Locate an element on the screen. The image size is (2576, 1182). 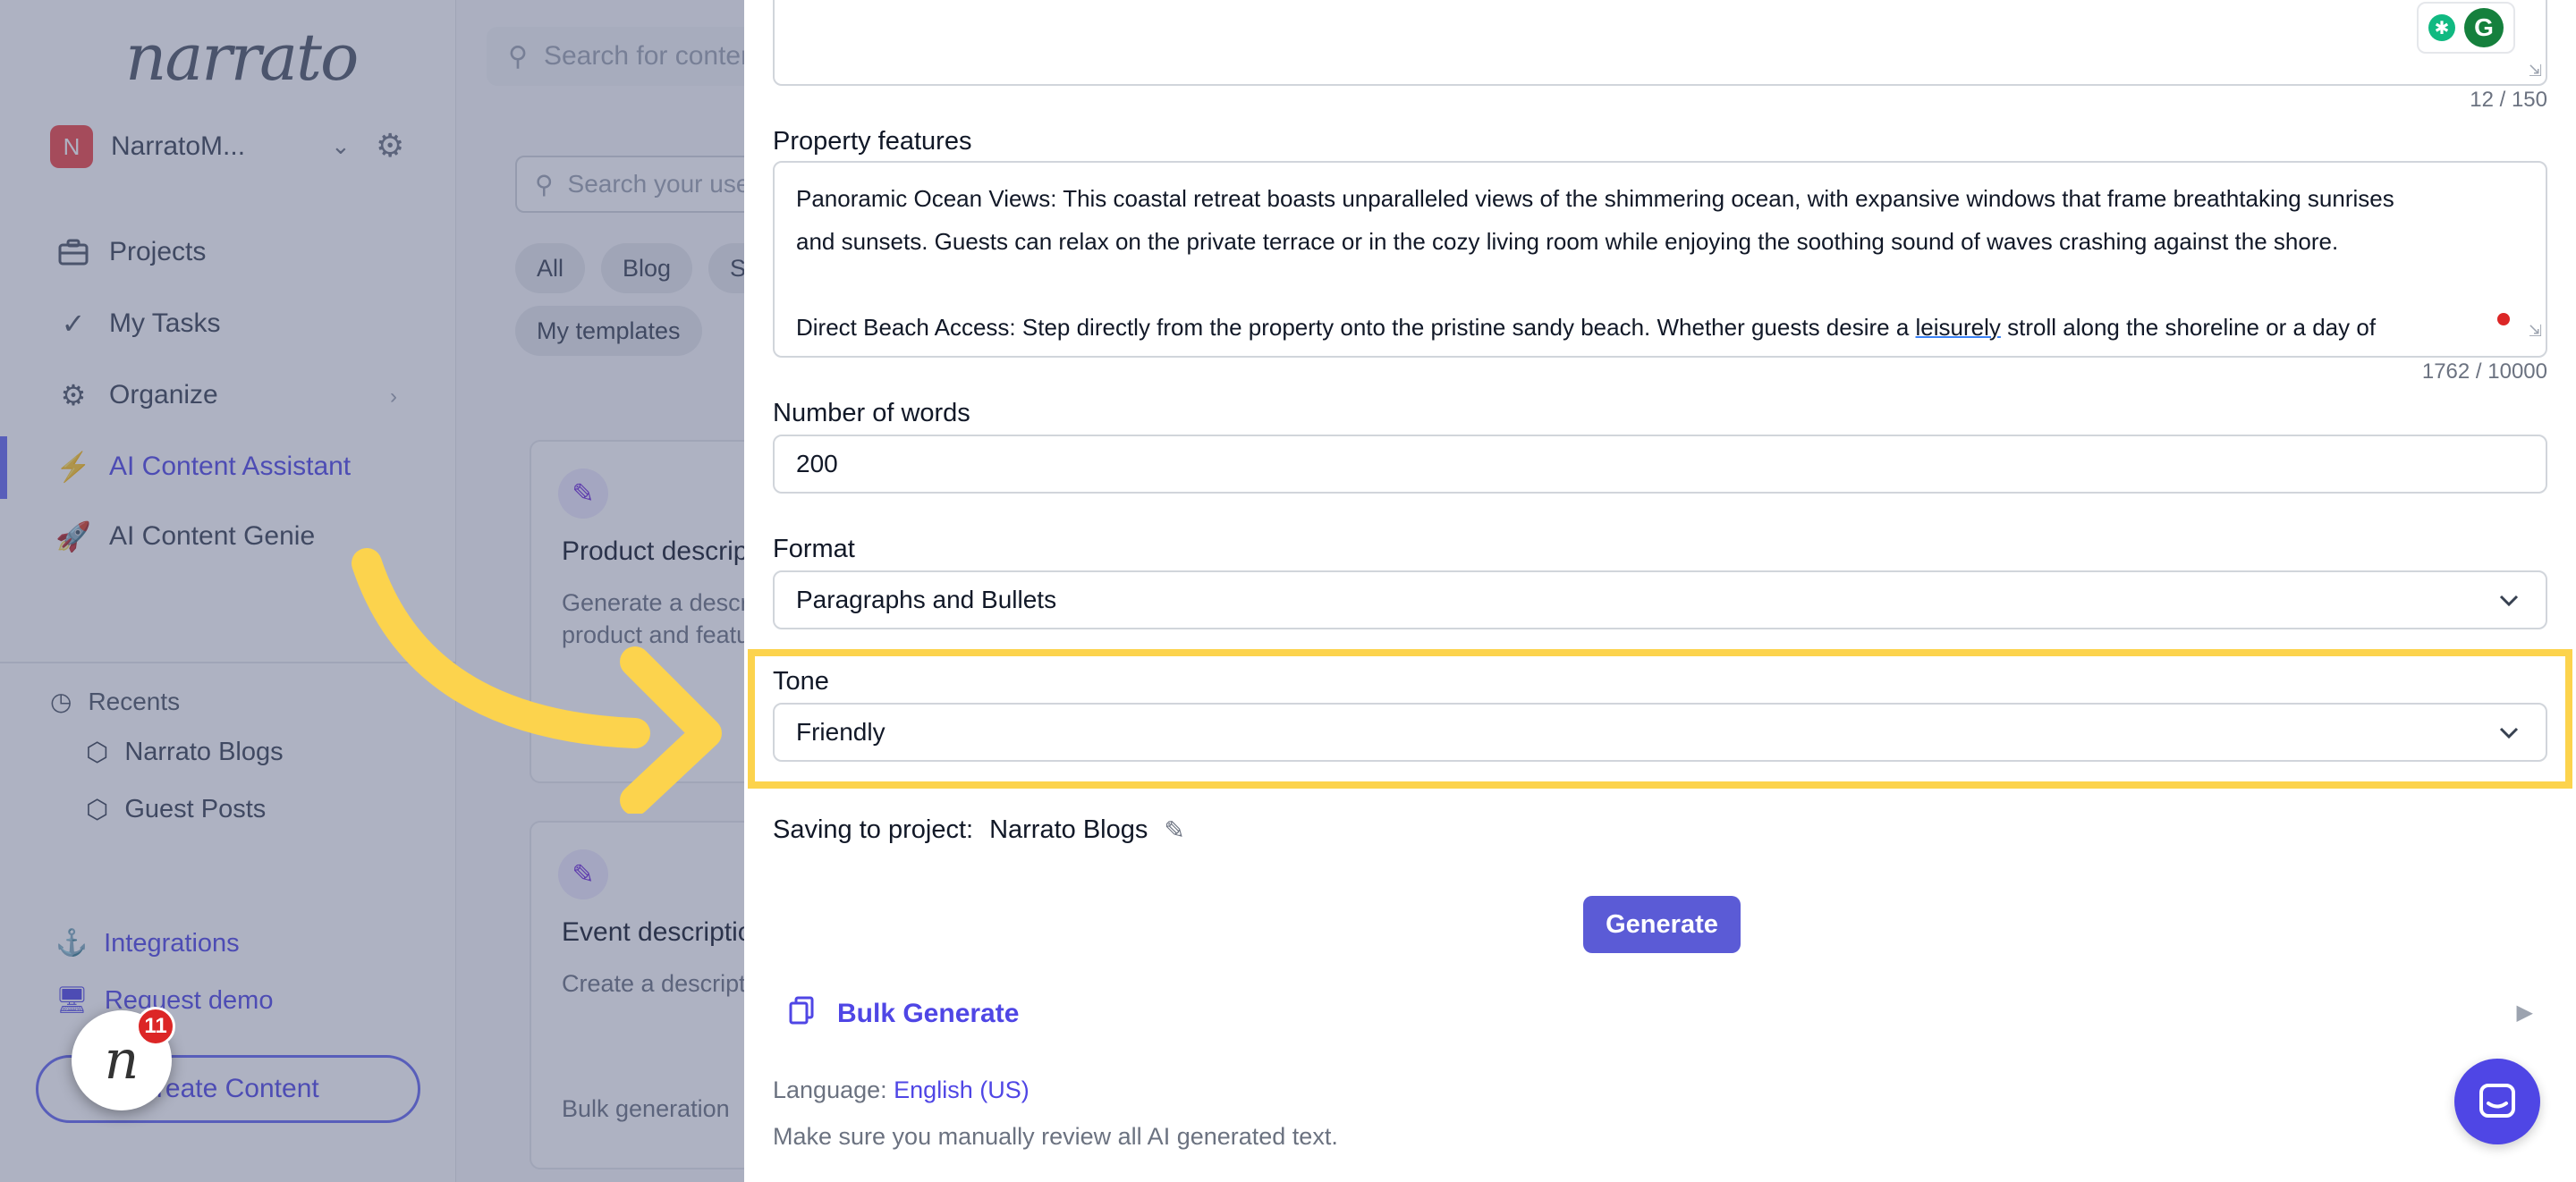
tone-label: Tone is located at coordinates (801, 681).